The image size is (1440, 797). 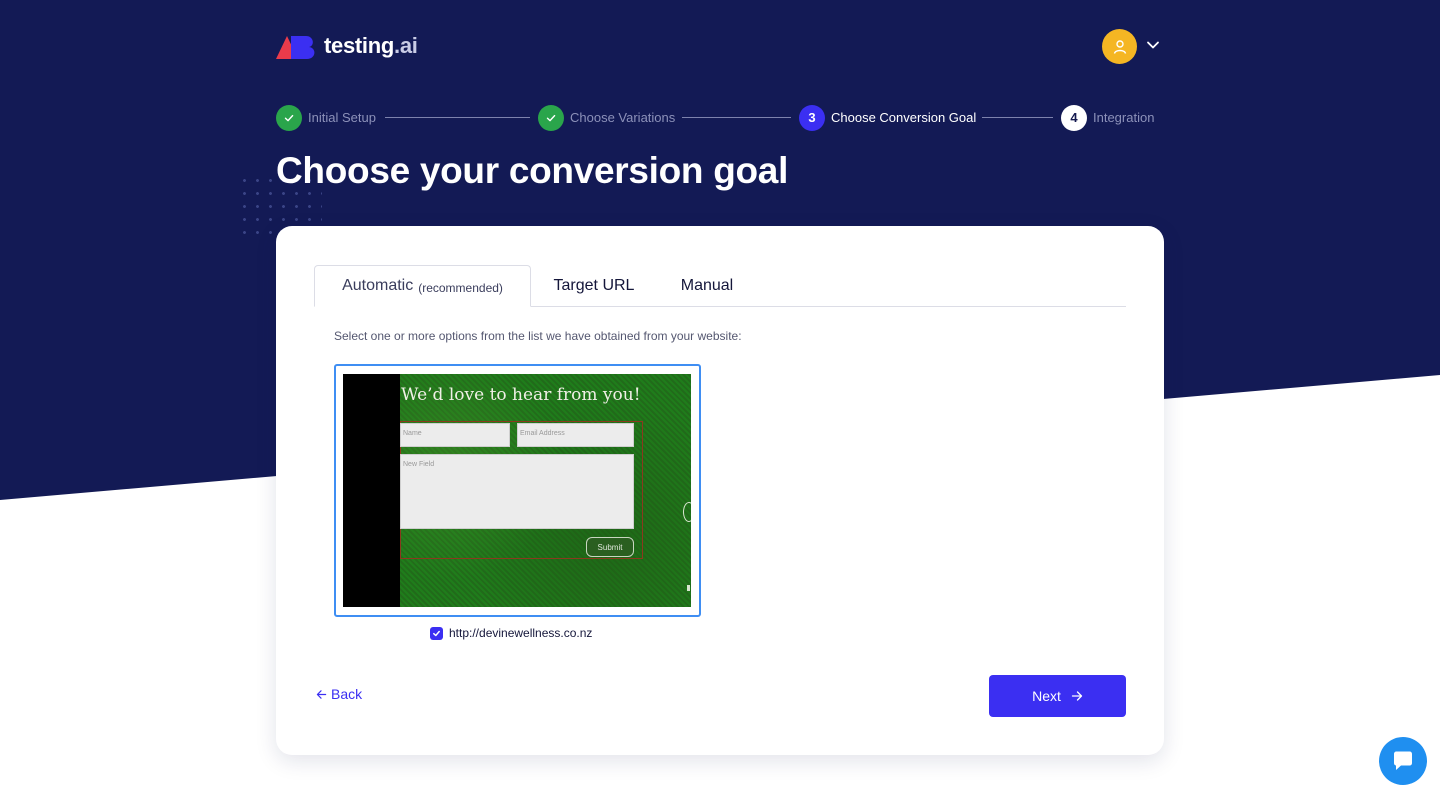 I want to click on step-label: Integration, so click(x=1124, y=117).